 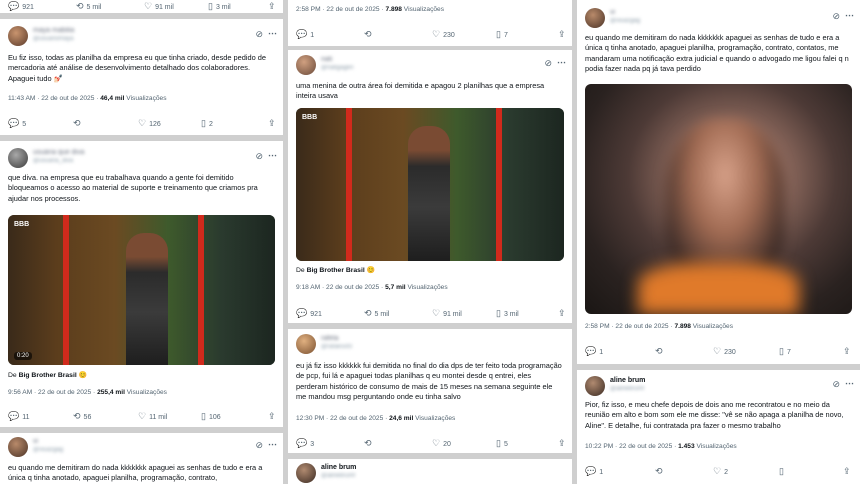 What do you see at coordinates (401, 418) in the screenshot?
I see `views-count: 24,6 mil` at bounding box center [401, 418].